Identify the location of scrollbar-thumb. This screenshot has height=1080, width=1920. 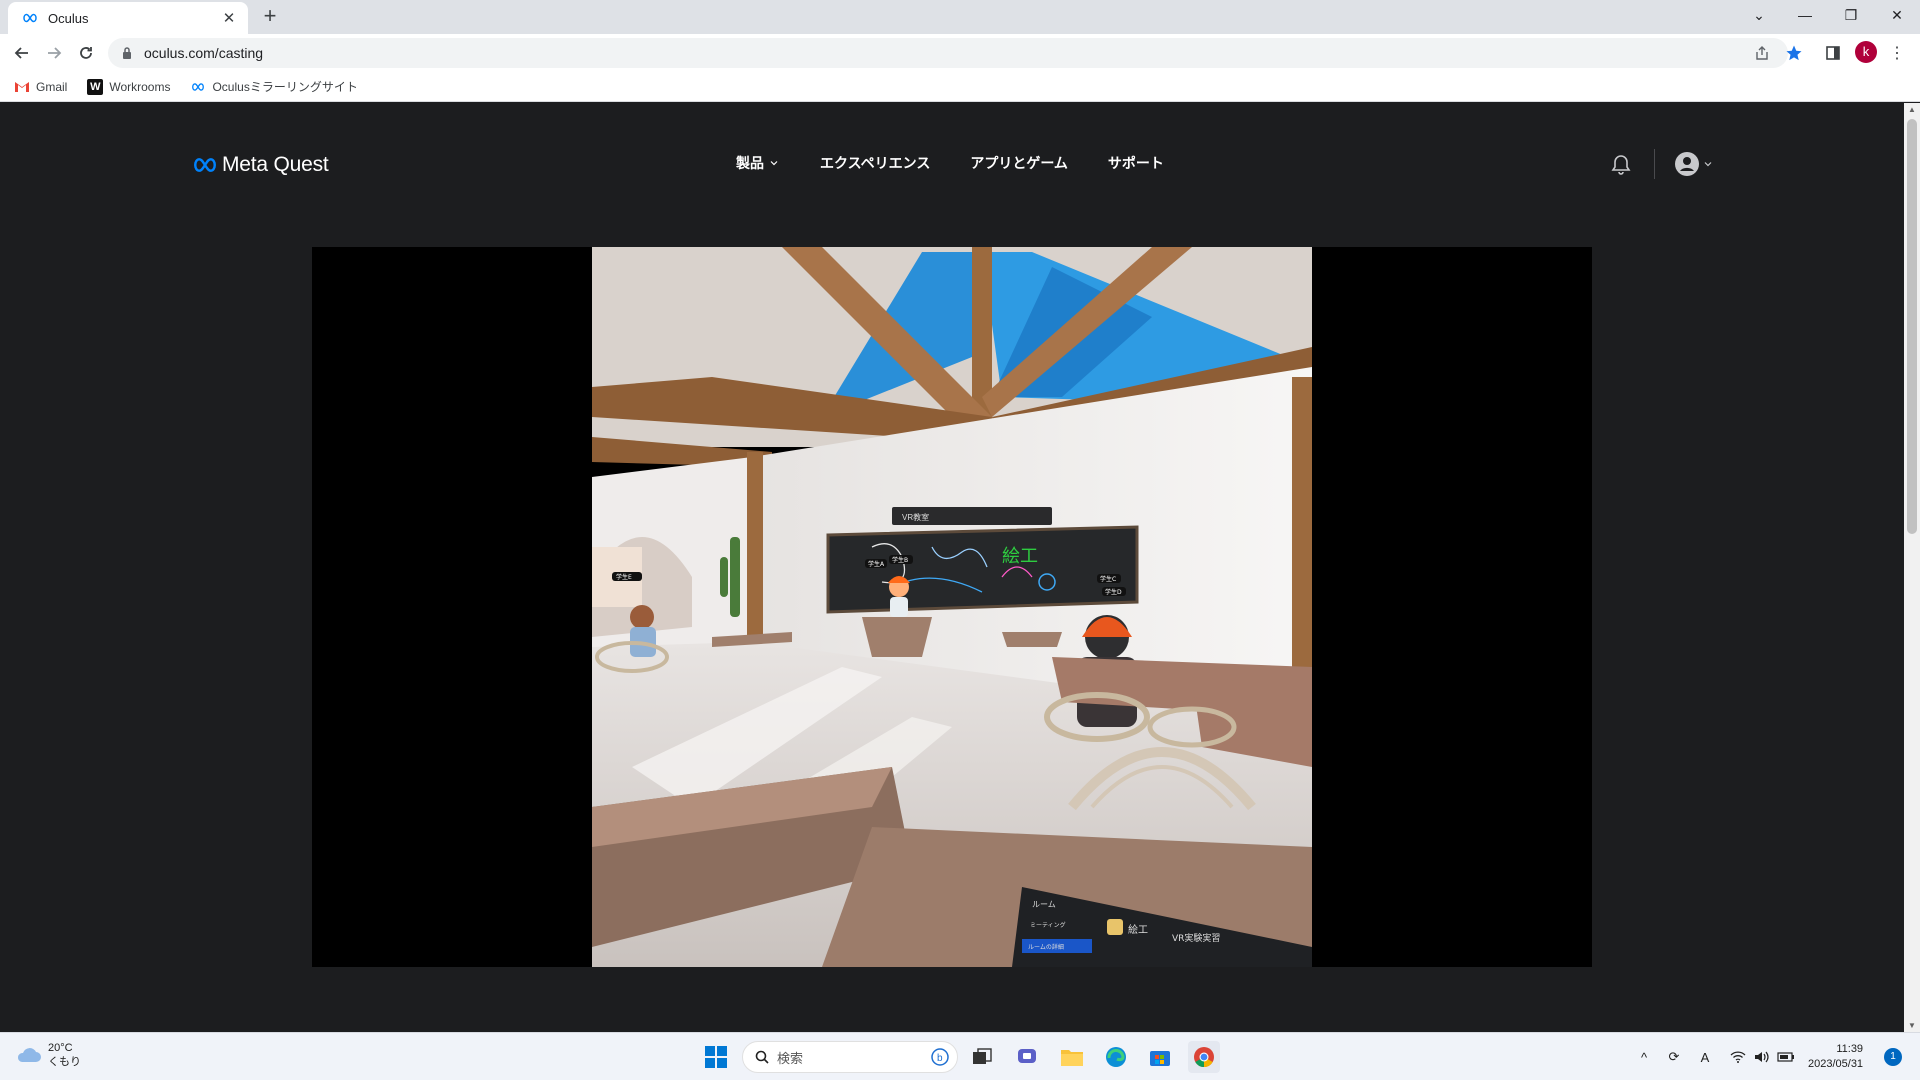
(1912, 326).